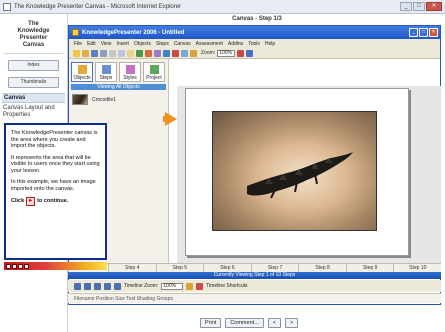 The image size is (445, 332). What do you see at coordinates (209, 44) in the screenshot?
I see `menu-assessment: Assessment` at bounding box center [209, 44].